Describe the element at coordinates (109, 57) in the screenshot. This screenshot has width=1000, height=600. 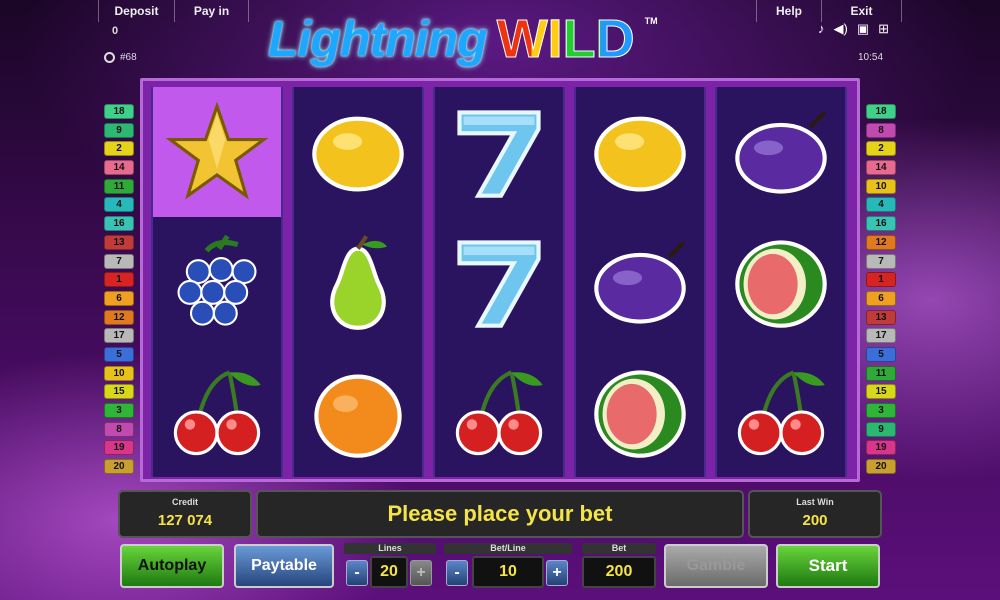
I see `replay-icon` at that location.